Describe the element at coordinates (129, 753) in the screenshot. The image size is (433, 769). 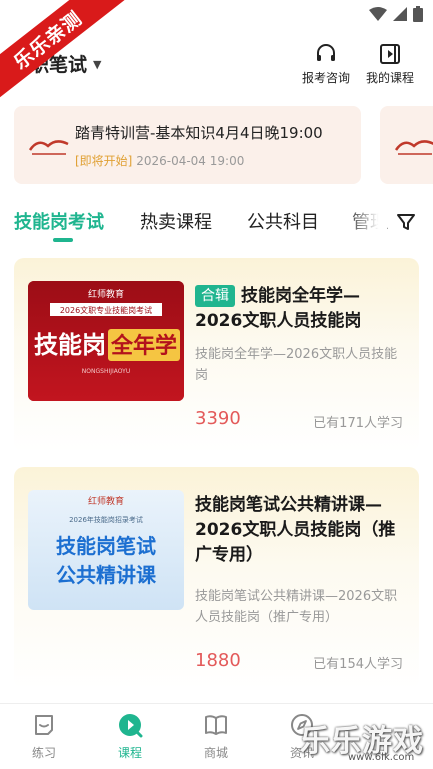
I see `nav-courses-label: 课程` at that location.